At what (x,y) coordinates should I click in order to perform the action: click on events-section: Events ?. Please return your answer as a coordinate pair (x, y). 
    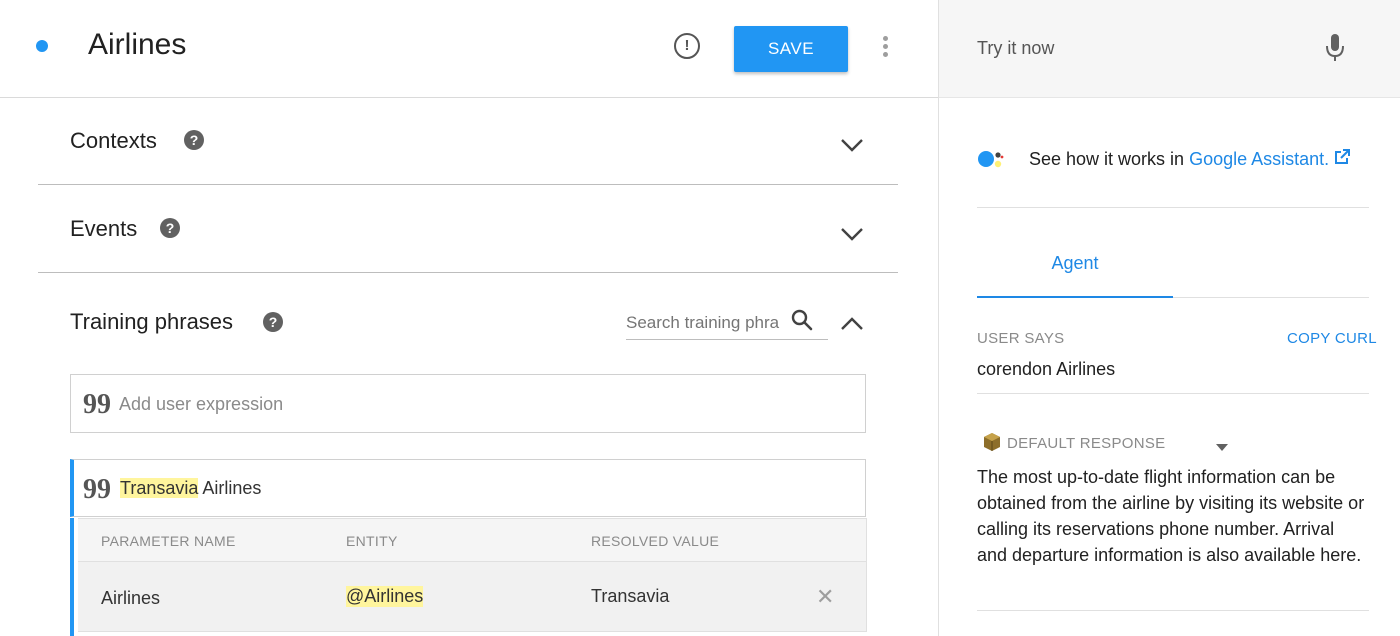
    Looking at the image, I should click on (468, 229).